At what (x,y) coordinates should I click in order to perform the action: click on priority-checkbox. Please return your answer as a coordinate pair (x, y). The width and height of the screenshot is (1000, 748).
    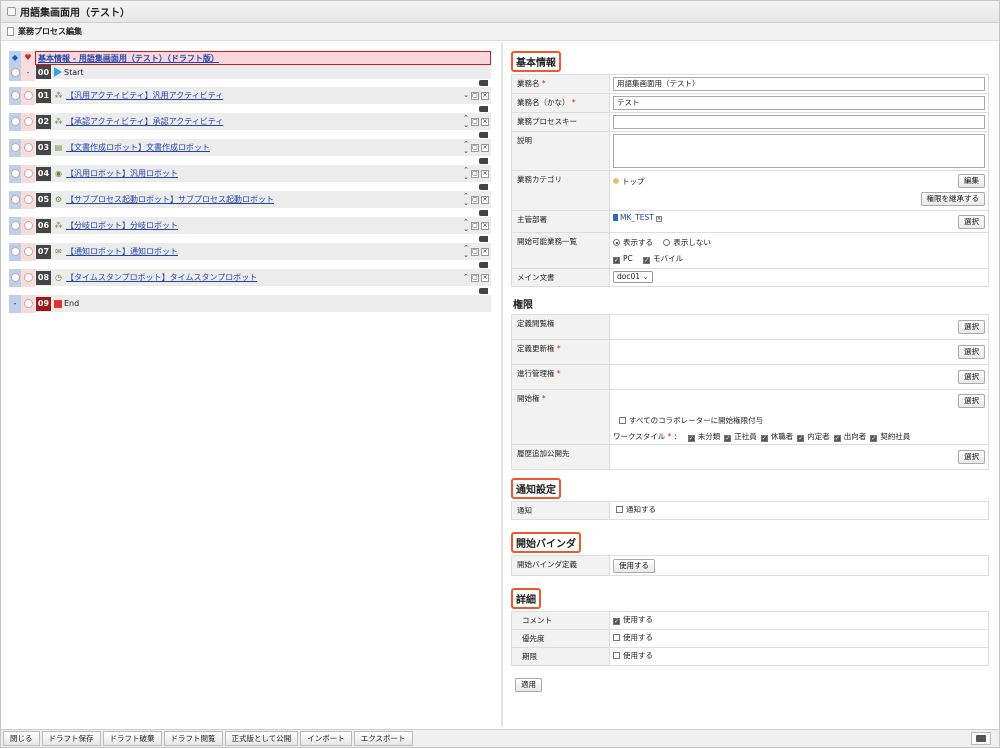
    Looking at the image, I should click on (616, 637).